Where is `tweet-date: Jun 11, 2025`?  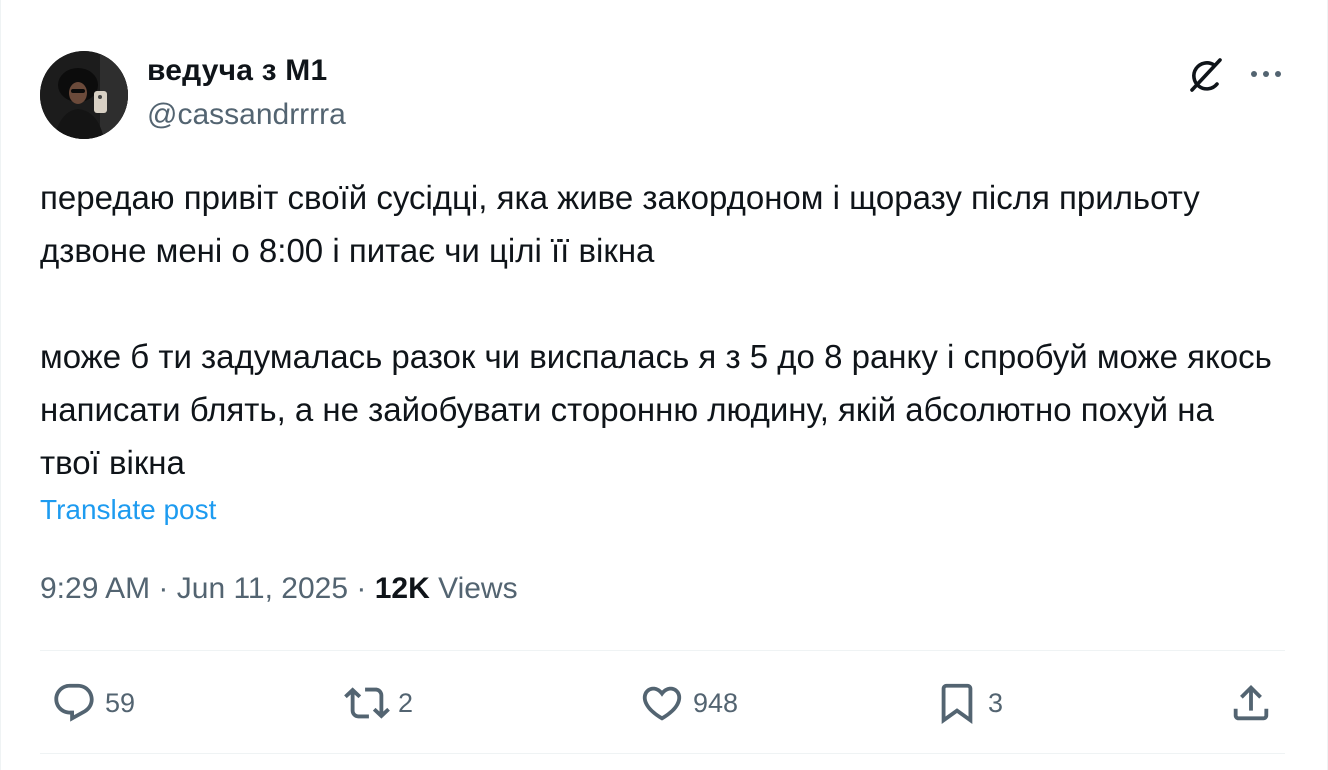
tweet-date: Jun 11, 2025 is located at coordinates (262, 588).